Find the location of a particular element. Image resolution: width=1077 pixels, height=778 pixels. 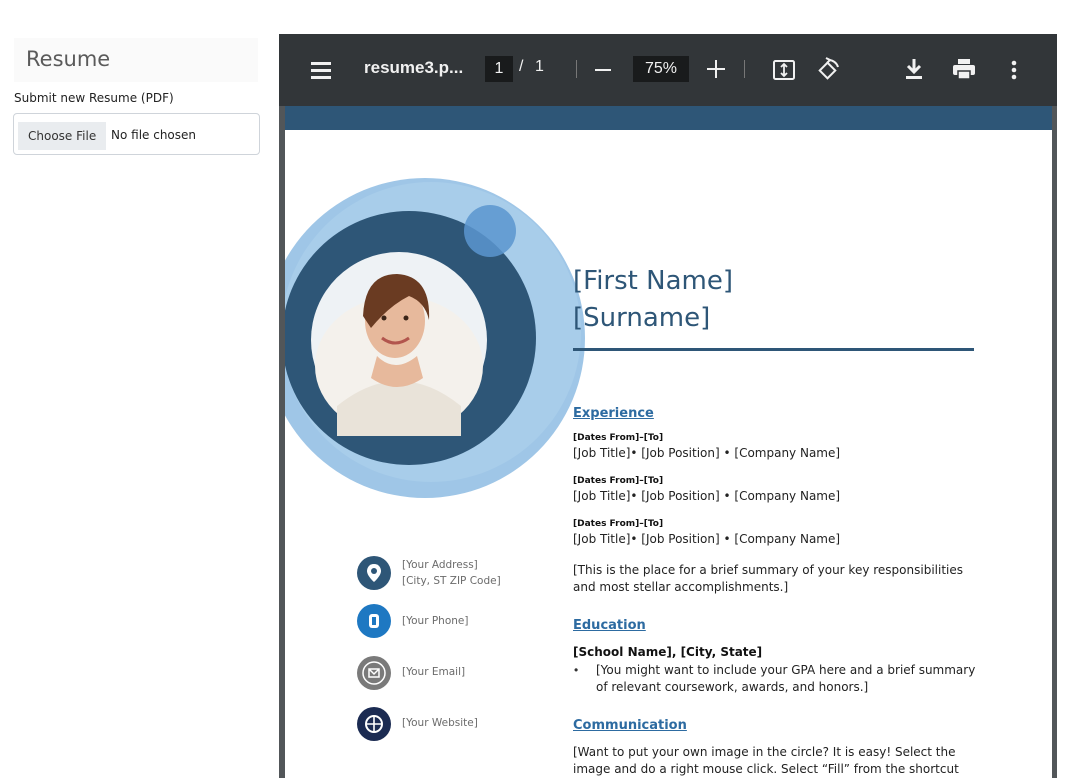

phone-text: [Your Phone] is located at coordinates (435, 621).